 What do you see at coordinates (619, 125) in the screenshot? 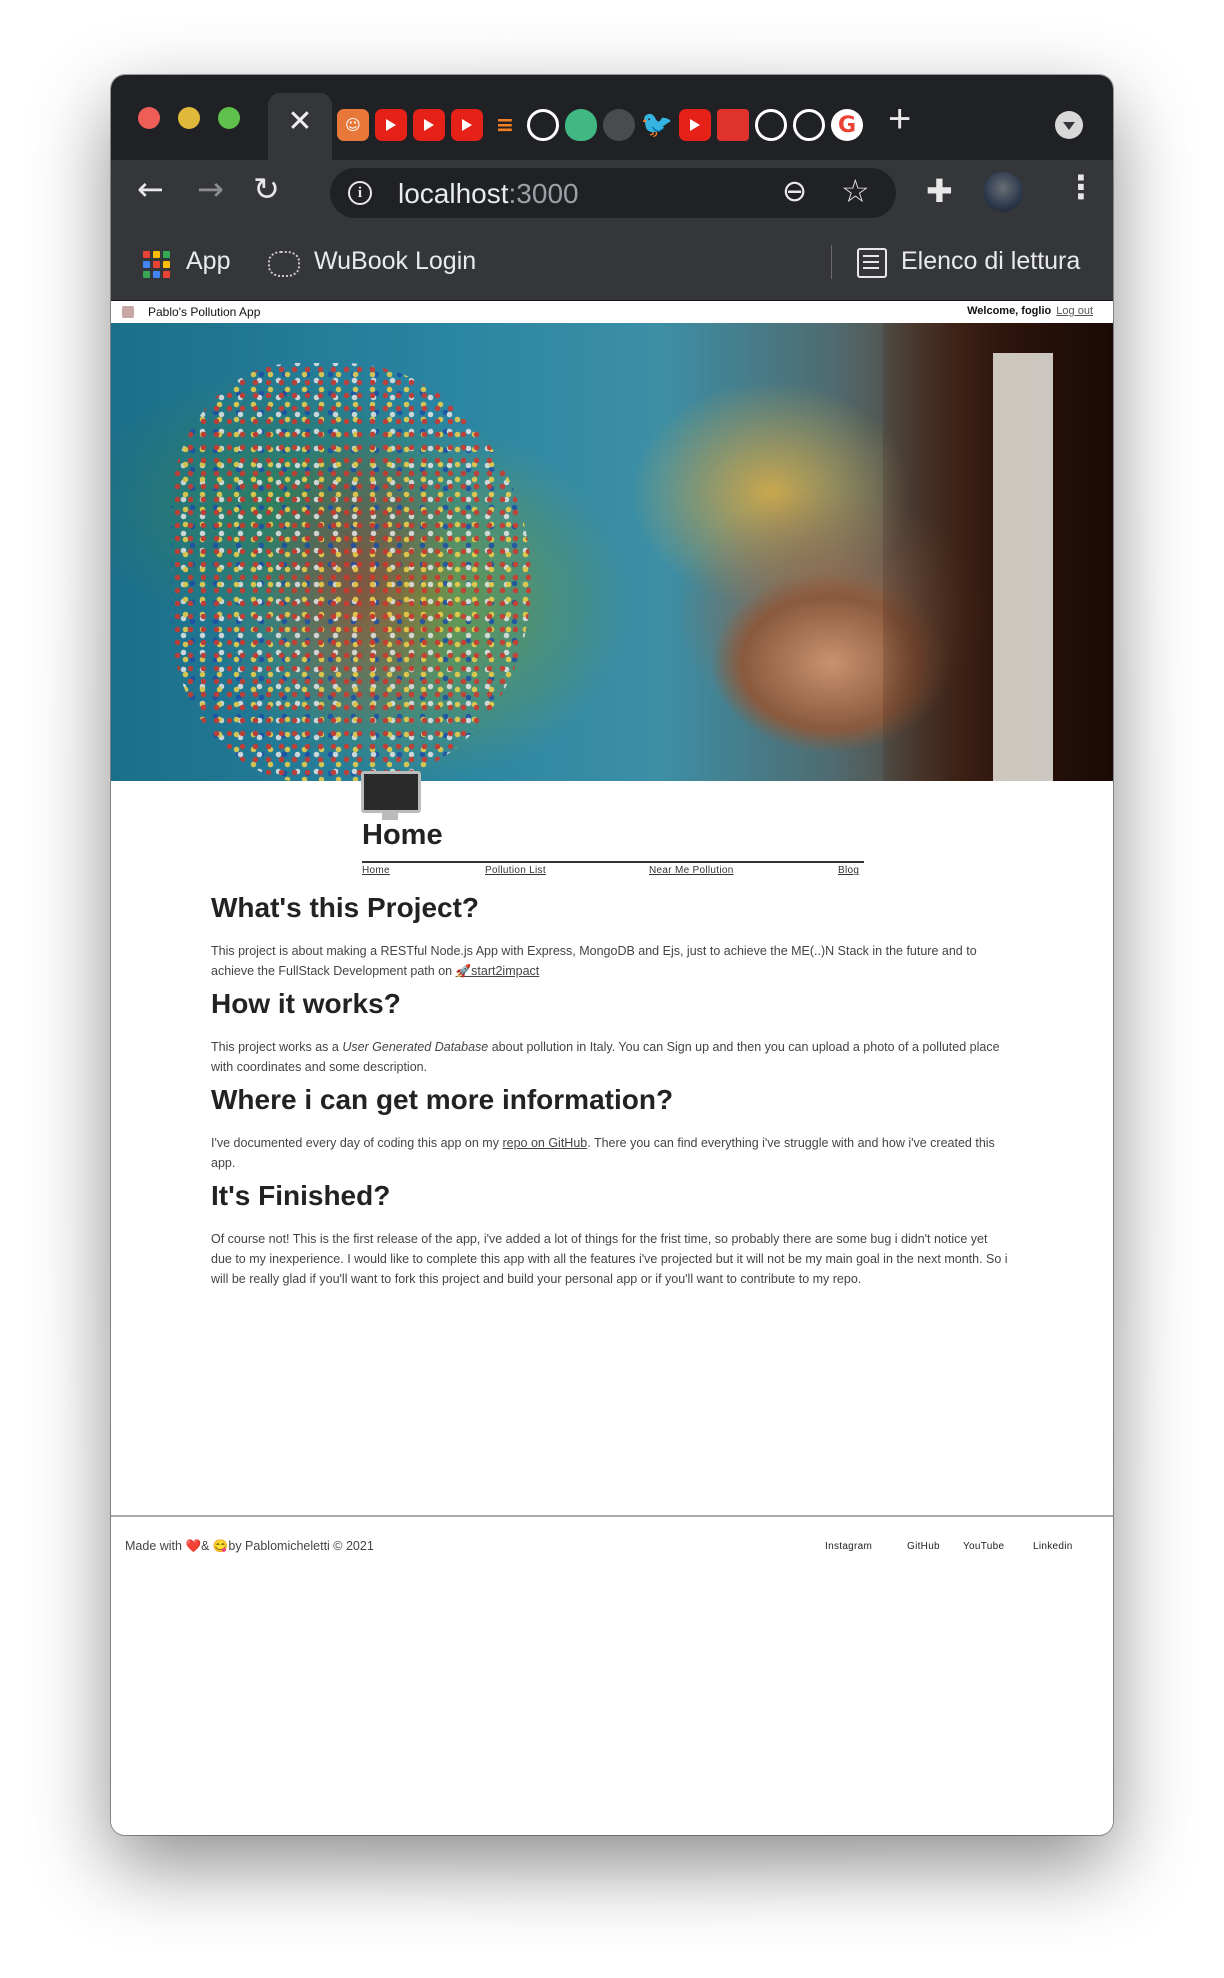
I see `tab-globe-icon` at bounding box center [619, 125].